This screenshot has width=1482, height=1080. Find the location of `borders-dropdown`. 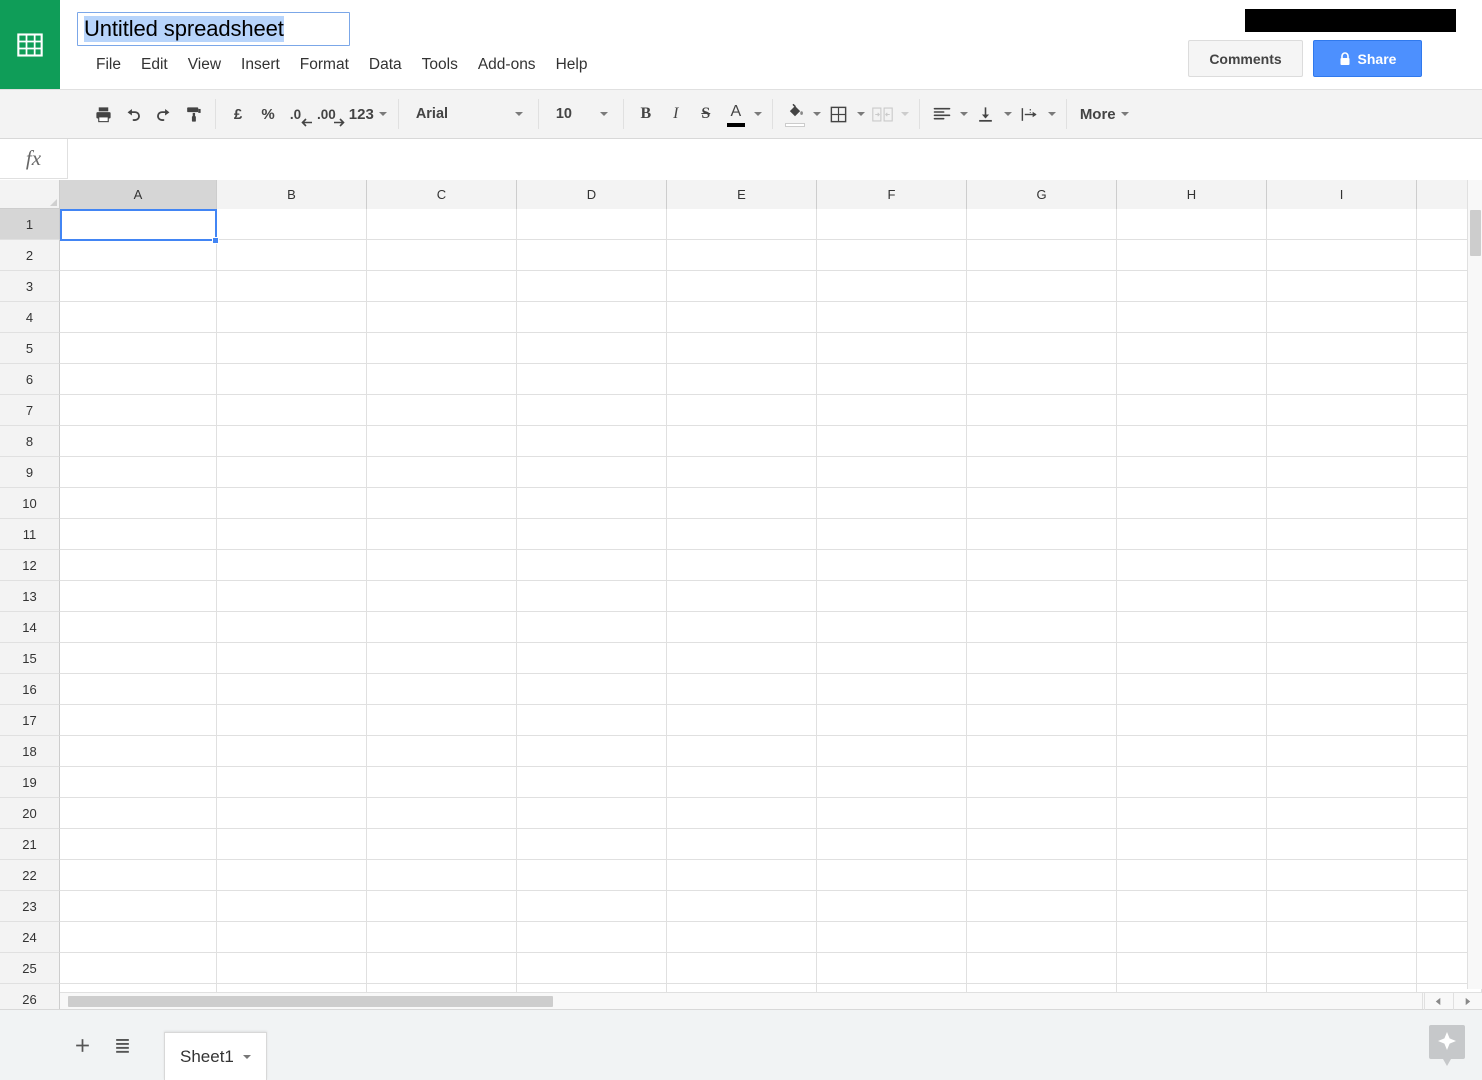

borders-dropdown is located at coordinates (861, 114).